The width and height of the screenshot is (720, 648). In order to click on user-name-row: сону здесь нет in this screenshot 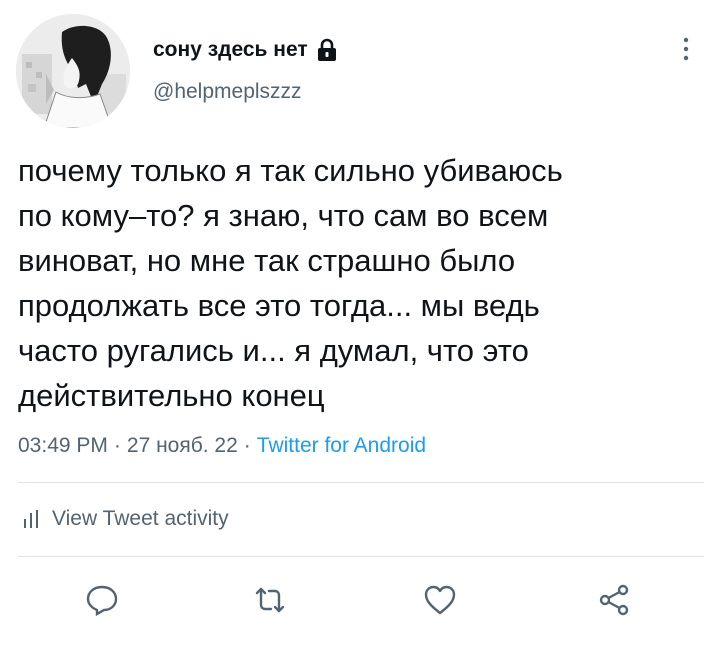, I will do `click(245, 50)`.